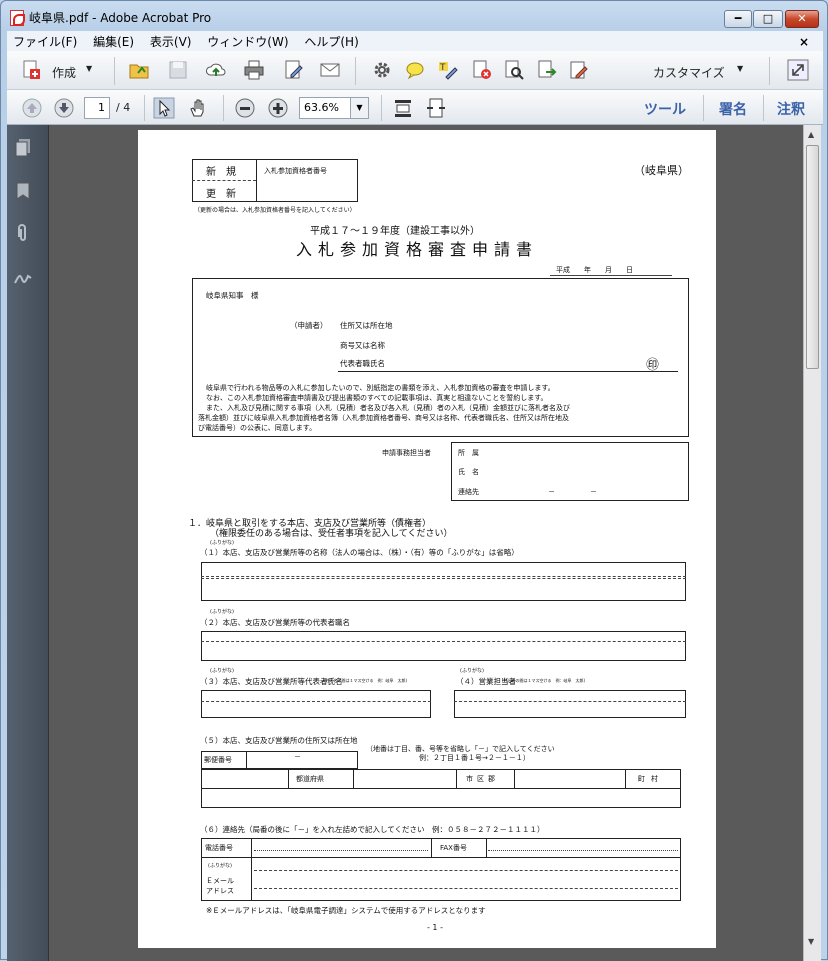  What do you see at coordinates (811, 941) in the screenshot?
I see `scroll-down-icon: ▼` at bounding box center [811, 941].